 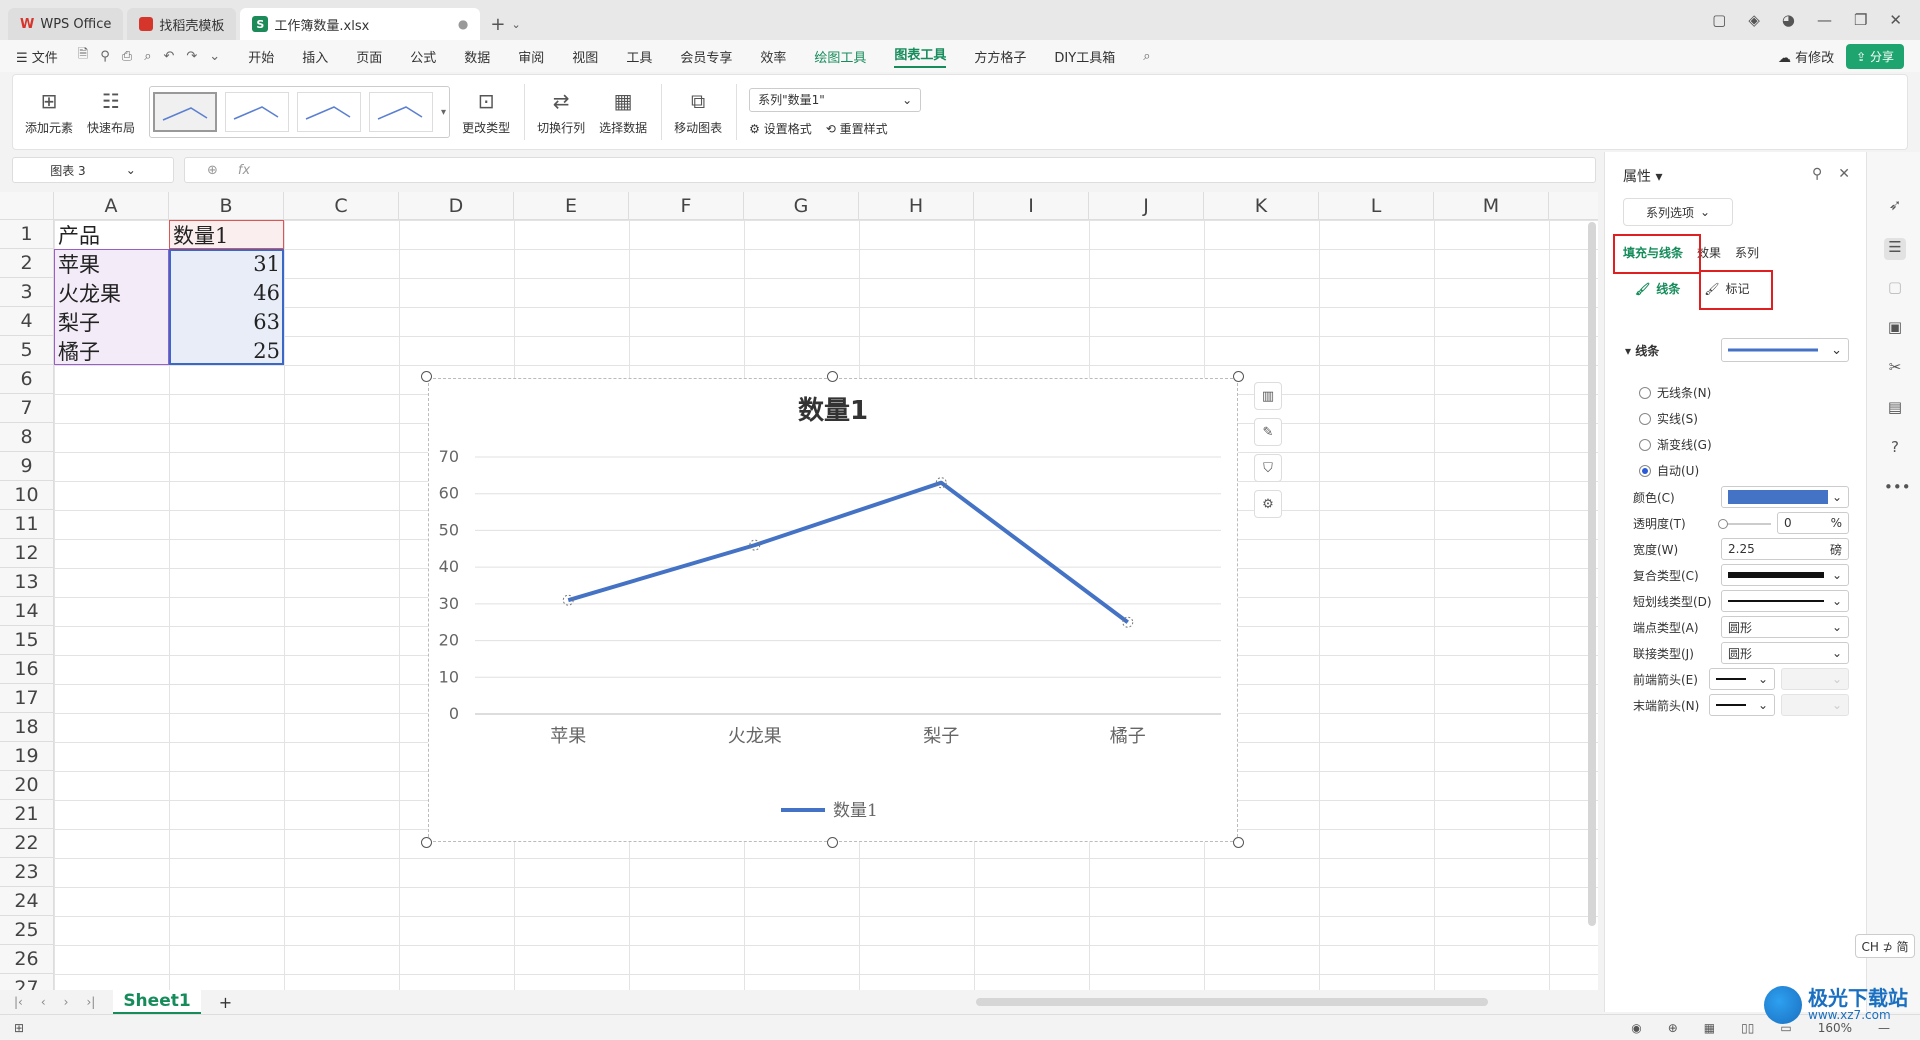 What do you see at coordinates (27, 206) in the screenshot?
I see `select-all-corner` at bounding box center [27, 206].